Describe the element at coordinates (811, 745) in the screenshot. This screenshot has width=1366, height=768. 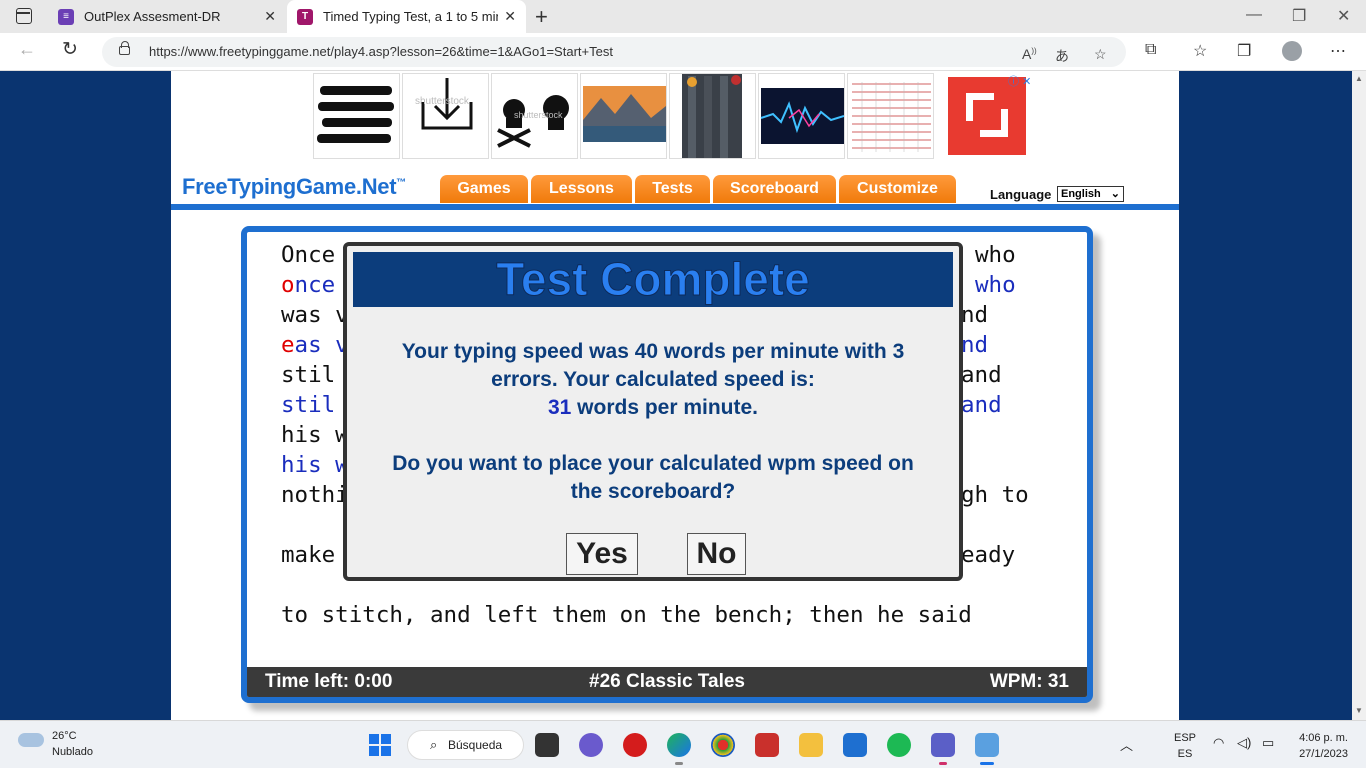
I see `file-explorer-icon` at that location.